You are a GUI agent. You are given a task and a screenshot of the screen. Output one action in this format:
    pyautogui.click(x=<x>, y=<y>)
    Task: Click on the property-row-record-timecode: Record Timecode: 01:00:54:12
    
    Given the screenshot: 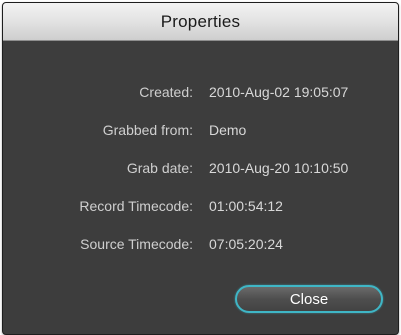 What is the action you would take?
    pyautogui.click(x=200, y=206)
    